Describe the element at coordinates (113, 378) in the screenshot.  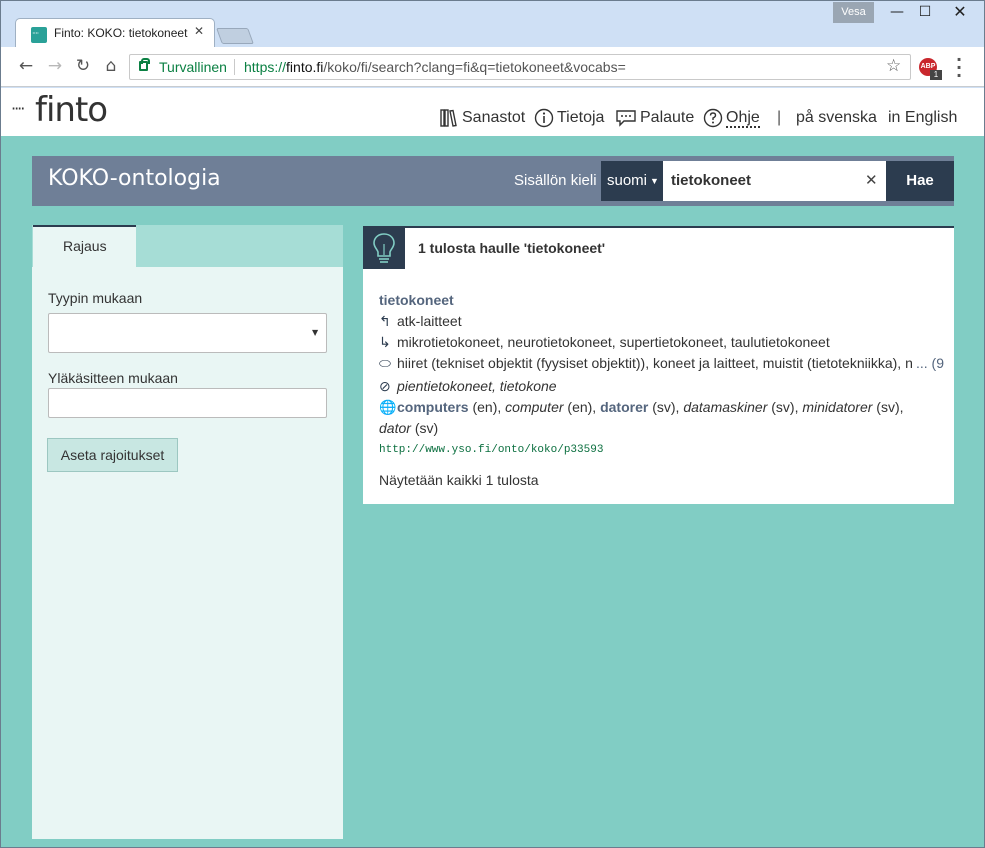
I see `parent-filter-label: Yläkäsitteen mukaan` at that location.